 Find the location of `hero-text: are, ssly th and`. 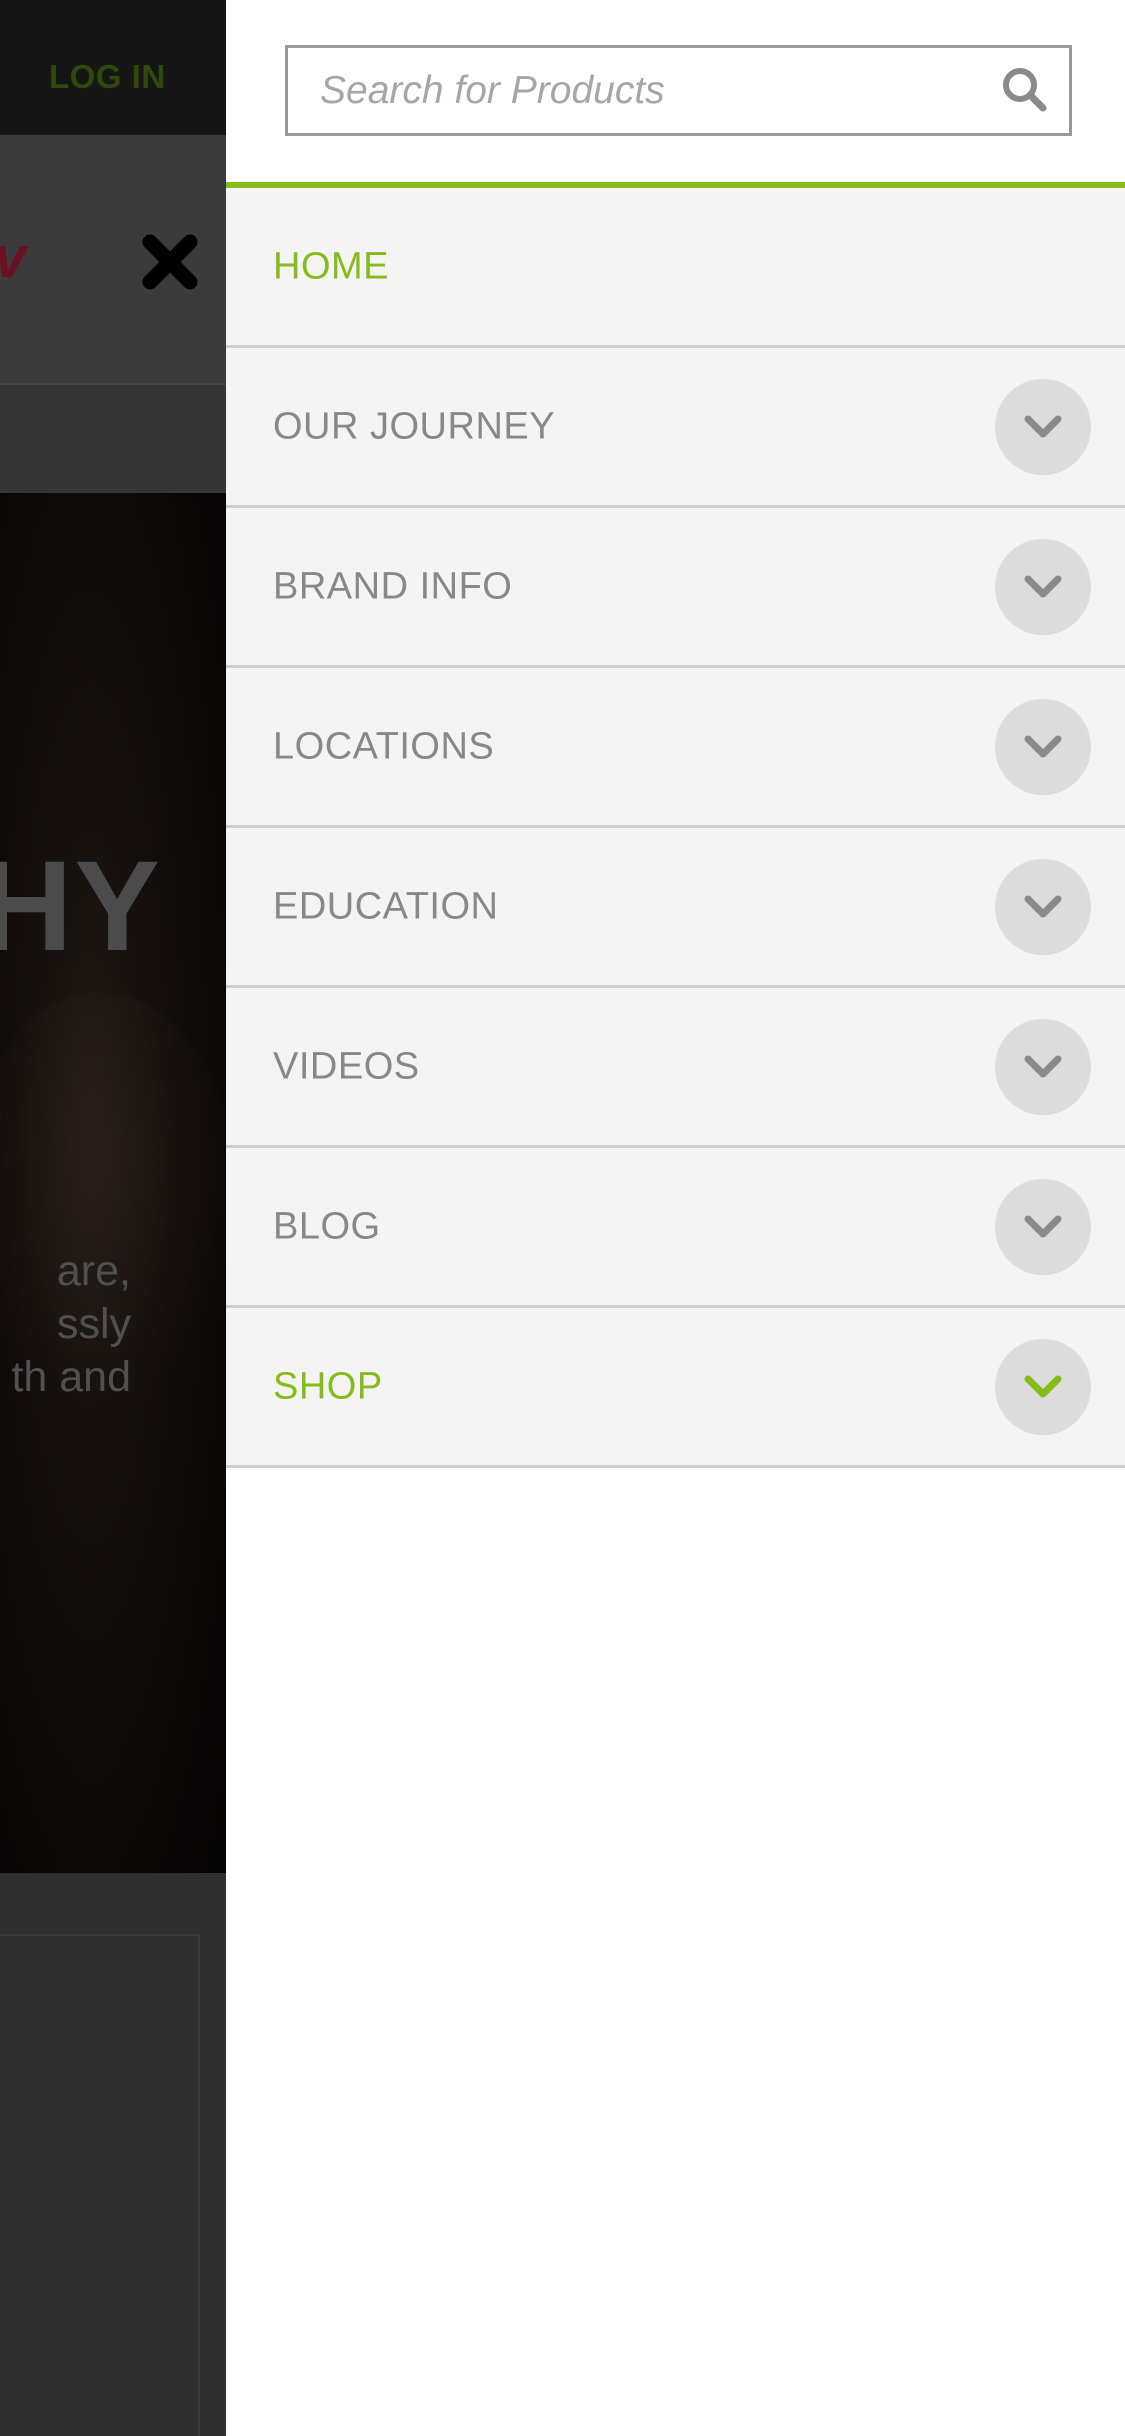

hero-text: are, ssly th and is located at coordinates (71, 1324).